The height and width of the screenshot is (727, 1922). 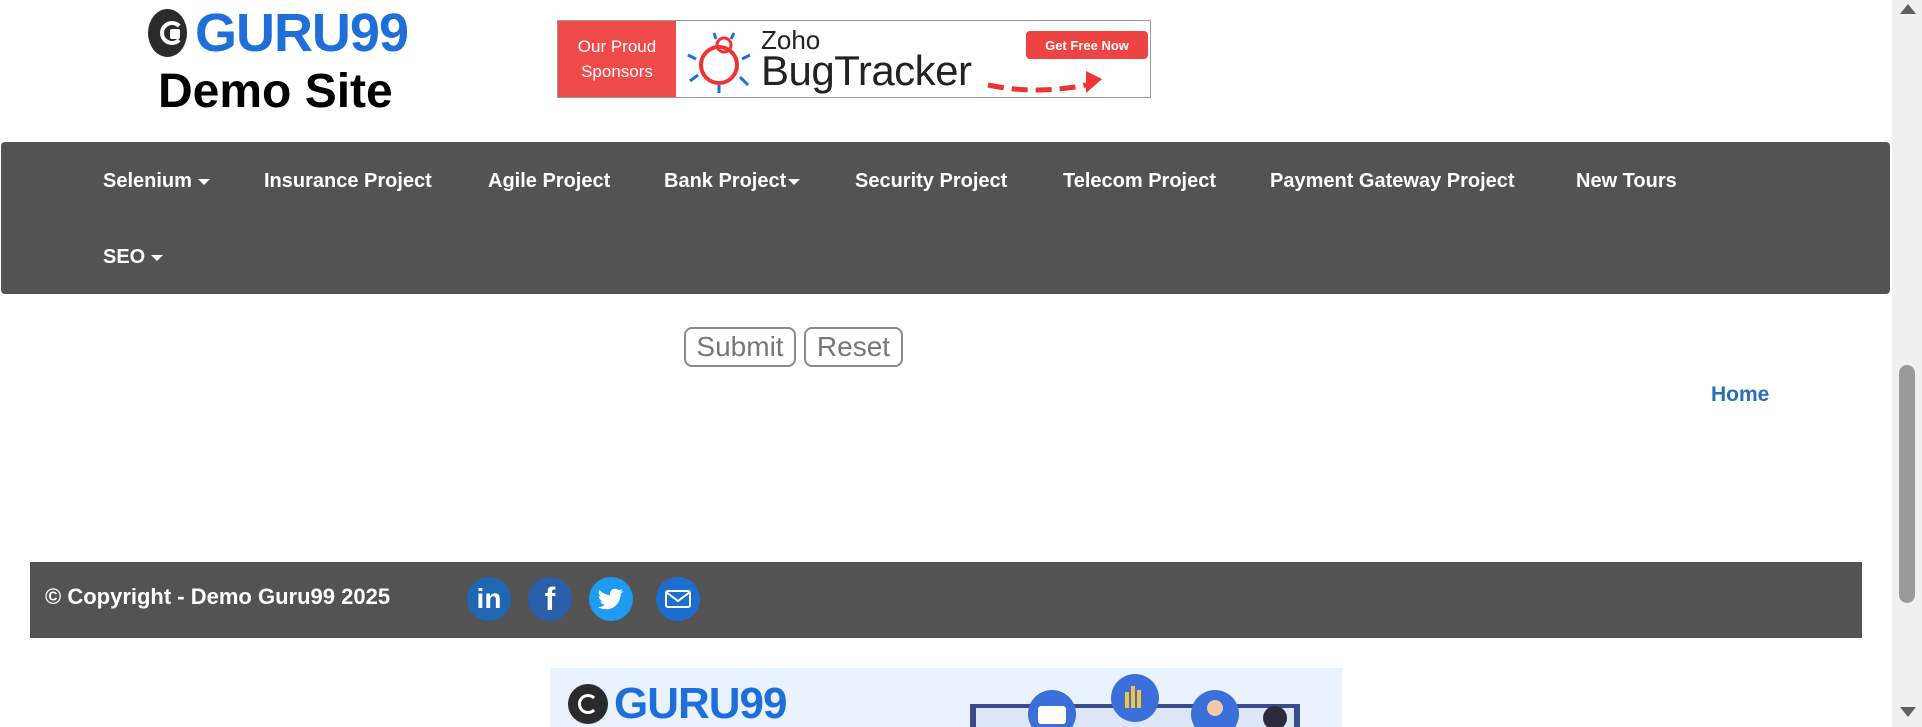 I want to click on scrollbar-thumb, so click(x=1907, y=484).